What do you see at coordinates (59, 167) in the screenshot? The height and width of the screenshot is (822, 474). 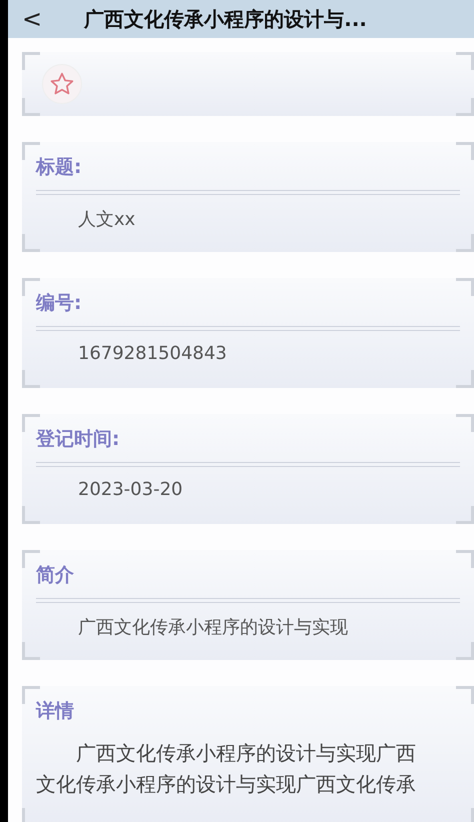 I see `field-label: 标题:` at bounding box center [59, 167].